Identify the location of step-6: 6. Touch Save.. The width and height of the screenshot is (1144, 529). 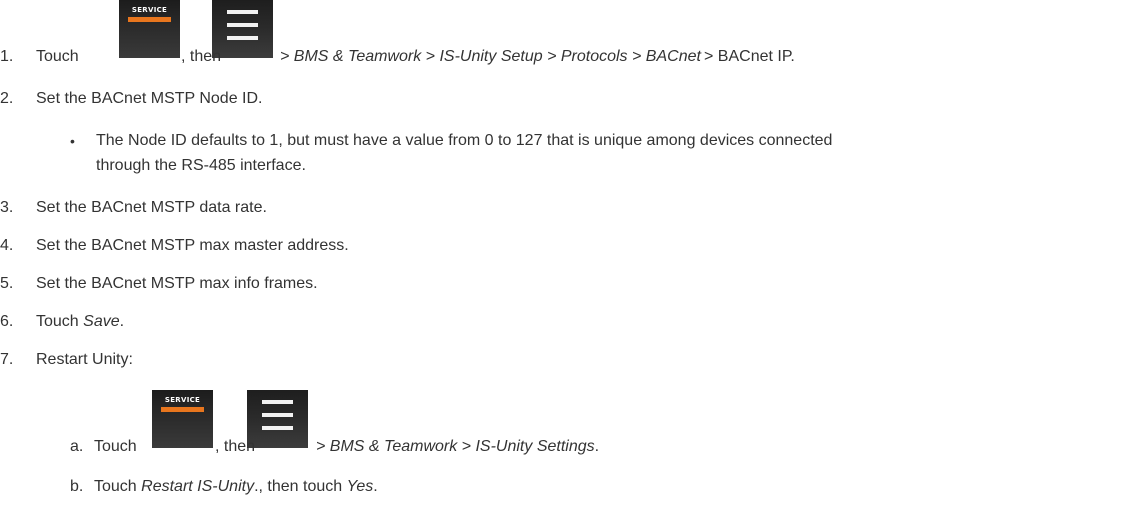
(572, 322).